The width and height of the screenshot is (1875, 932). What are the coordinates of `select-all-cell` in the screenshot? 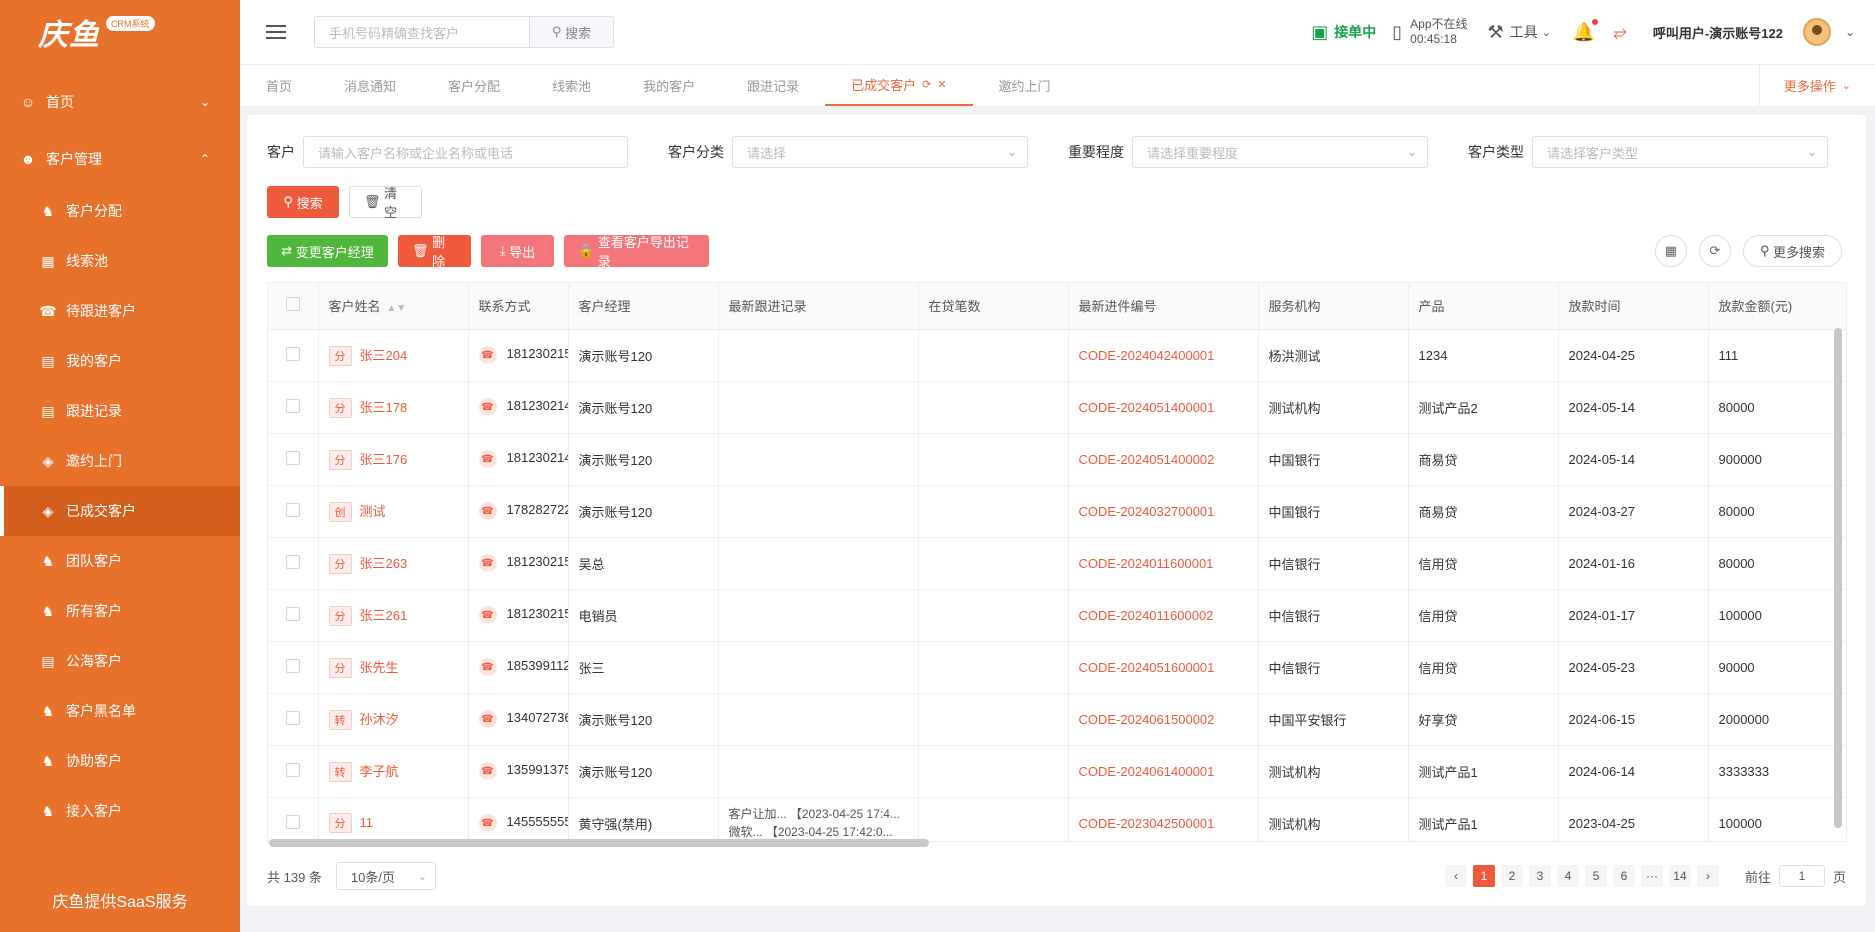 It's located at (293, 306).